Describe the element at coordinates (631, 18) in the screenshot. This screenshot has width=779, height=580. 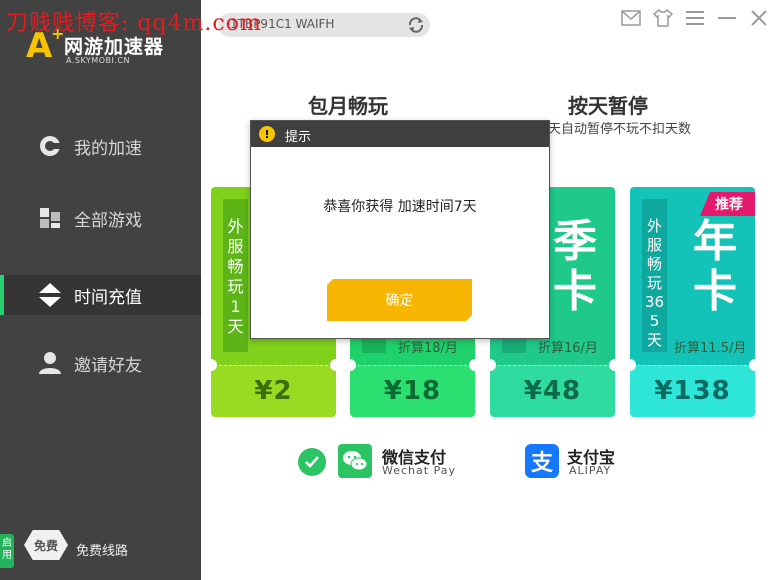
I see `mail-icon` at that location.